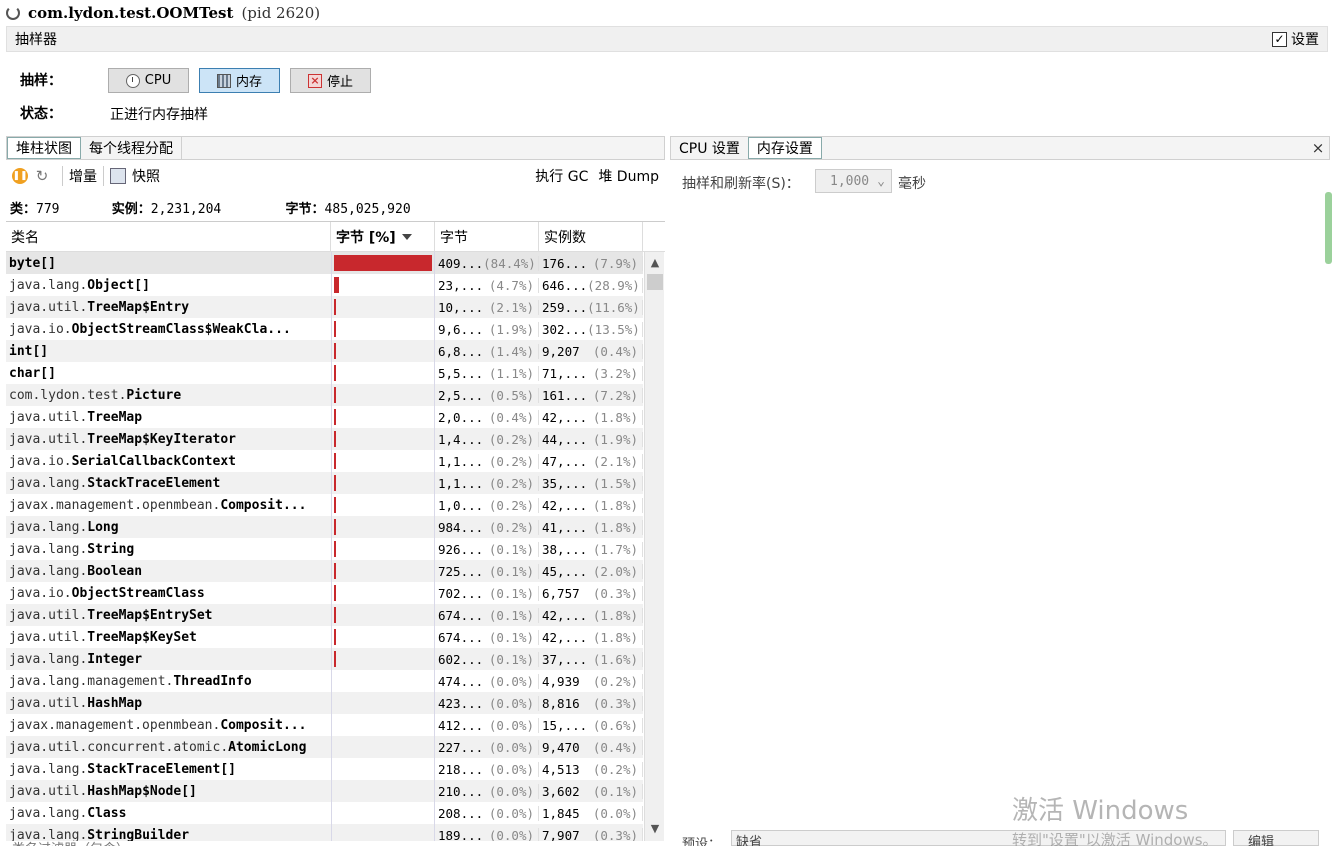  What do you see at coordinates (655, 282) in the screenshot?
I see `scroll-thumb` at bounding box center [655, 282].